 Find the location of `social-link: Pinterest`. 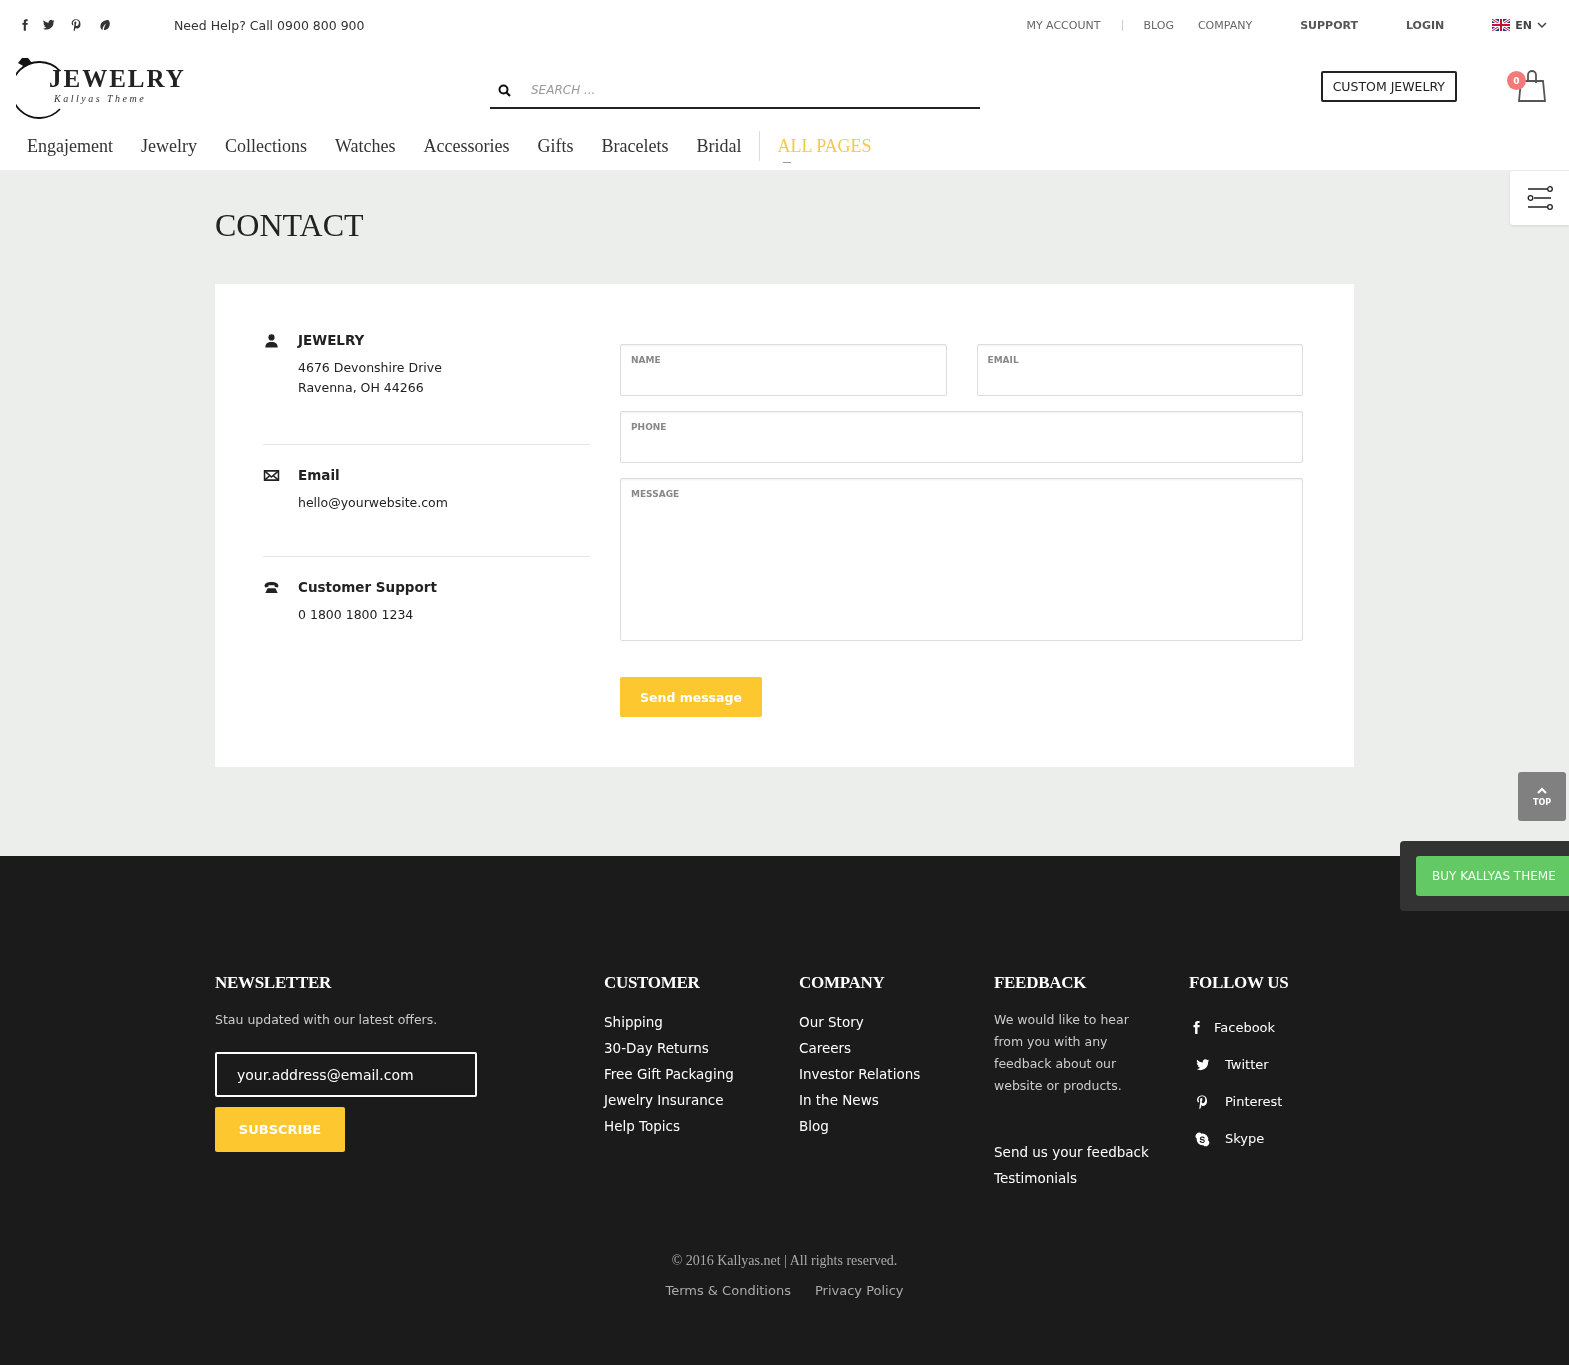

social-link: Pinterest is located at coordinates (1254, 1101).